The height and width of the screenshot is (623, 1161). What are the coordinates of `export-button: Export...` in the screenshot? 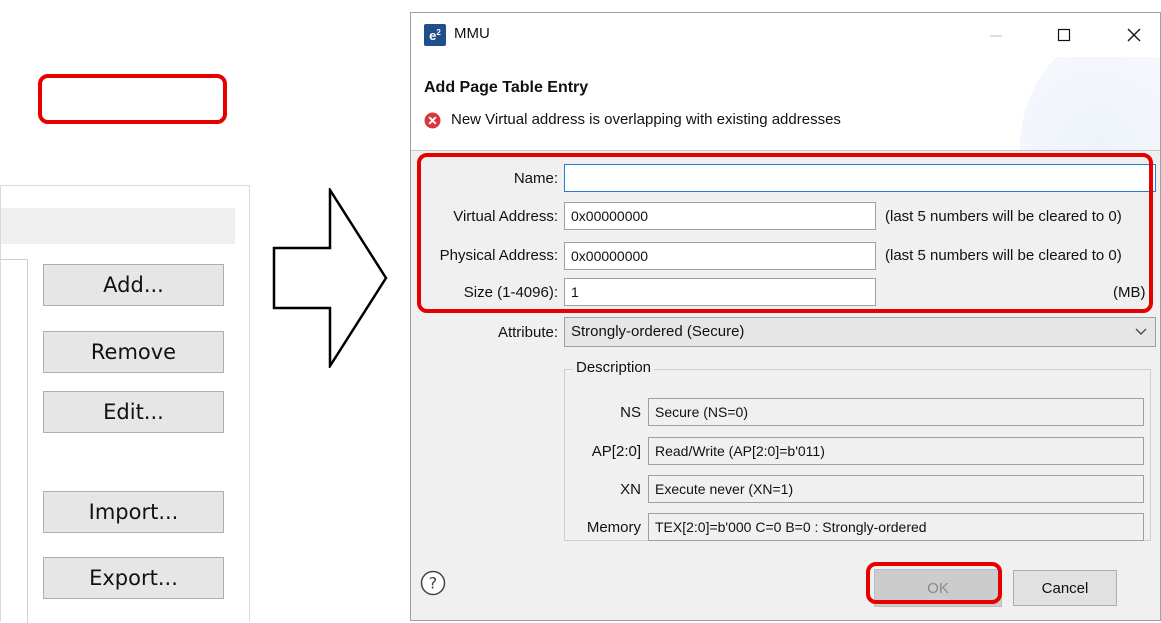 It's located at (133, 578).